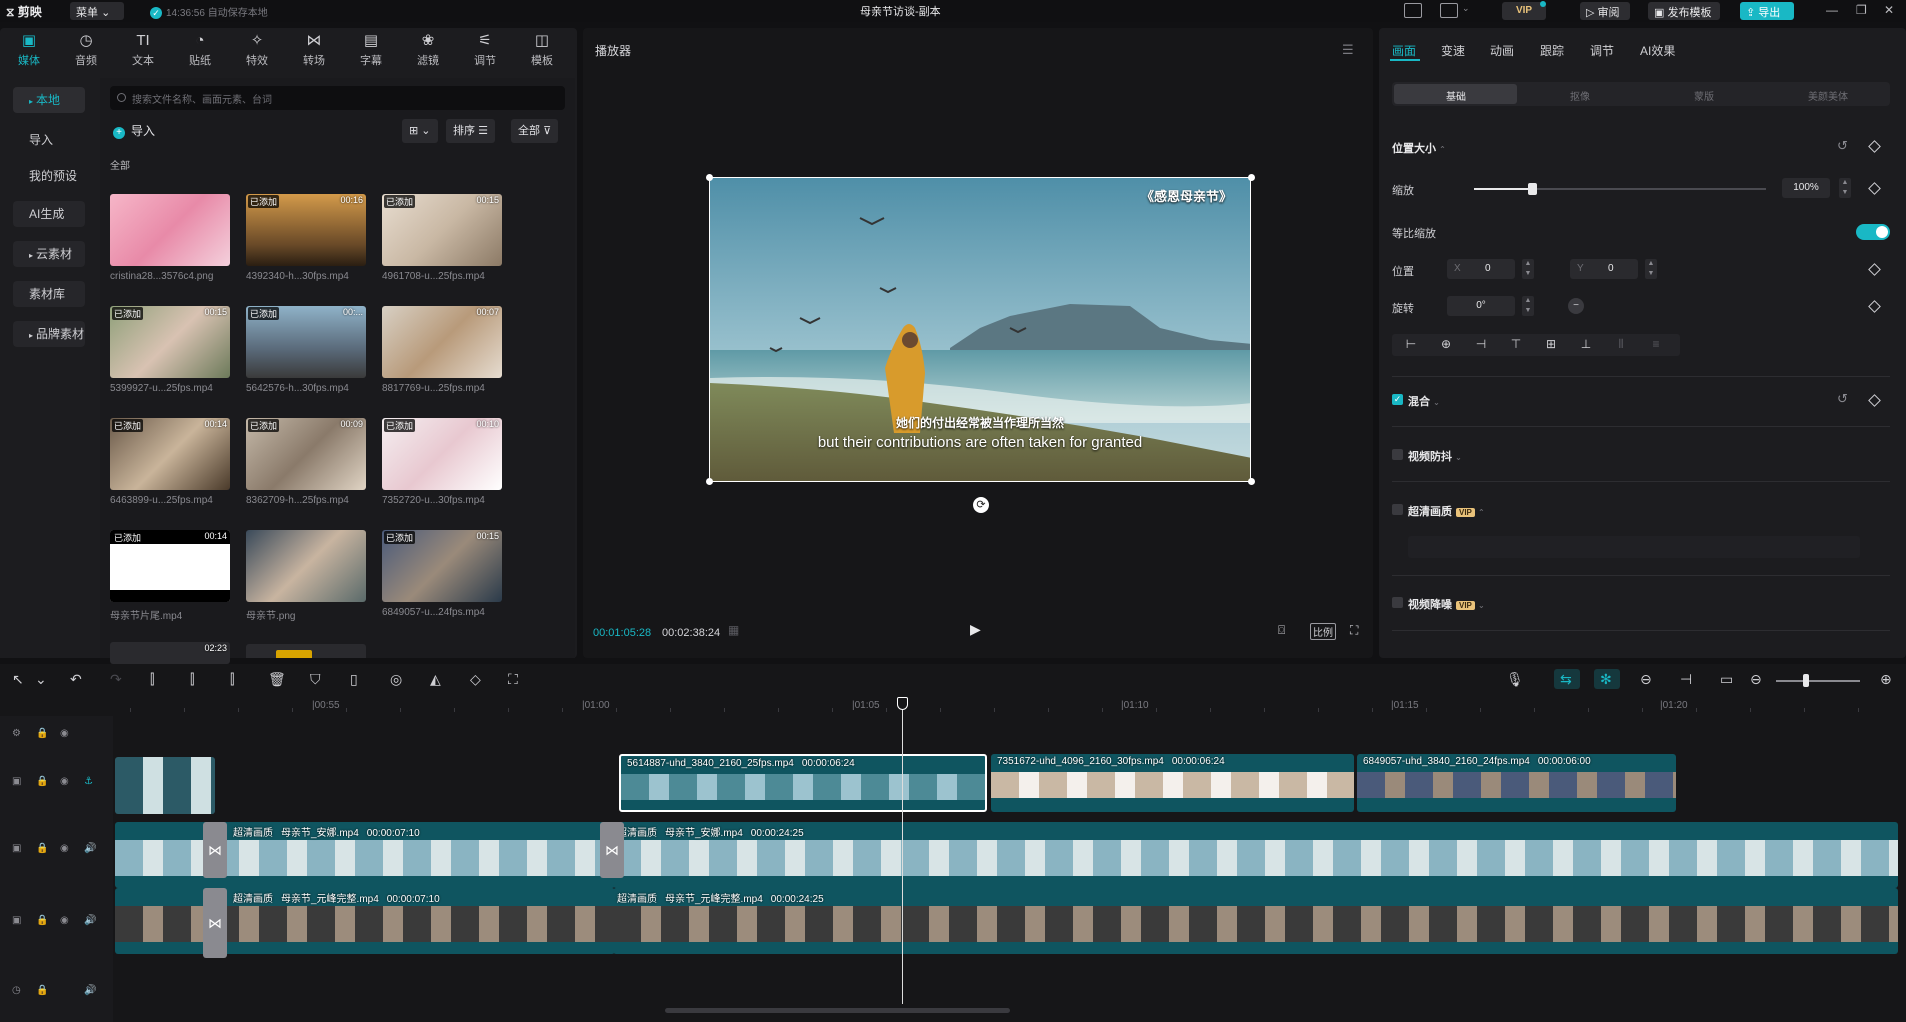  I want to click on distribute-h-icon: ⫴, so click(1621, 344).